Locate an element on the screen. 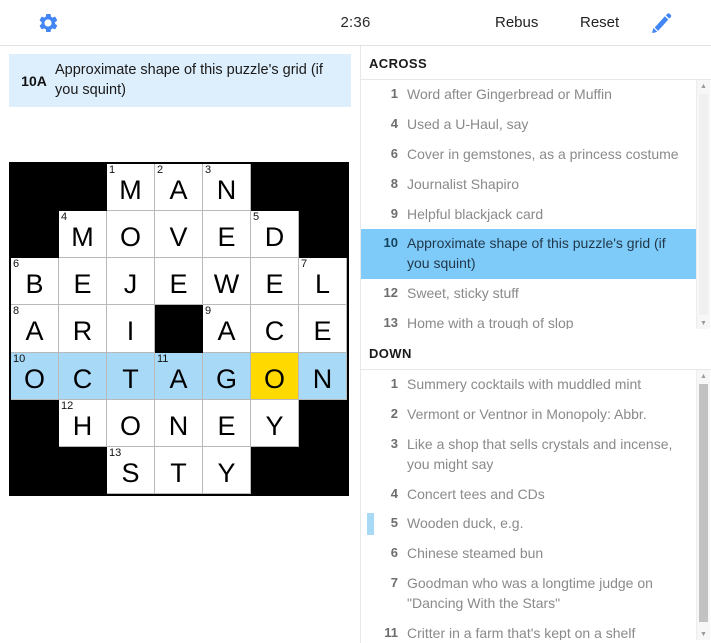 This screenshot has width=711, height=643. grid-cell: I is located at coordinates (131, 329).